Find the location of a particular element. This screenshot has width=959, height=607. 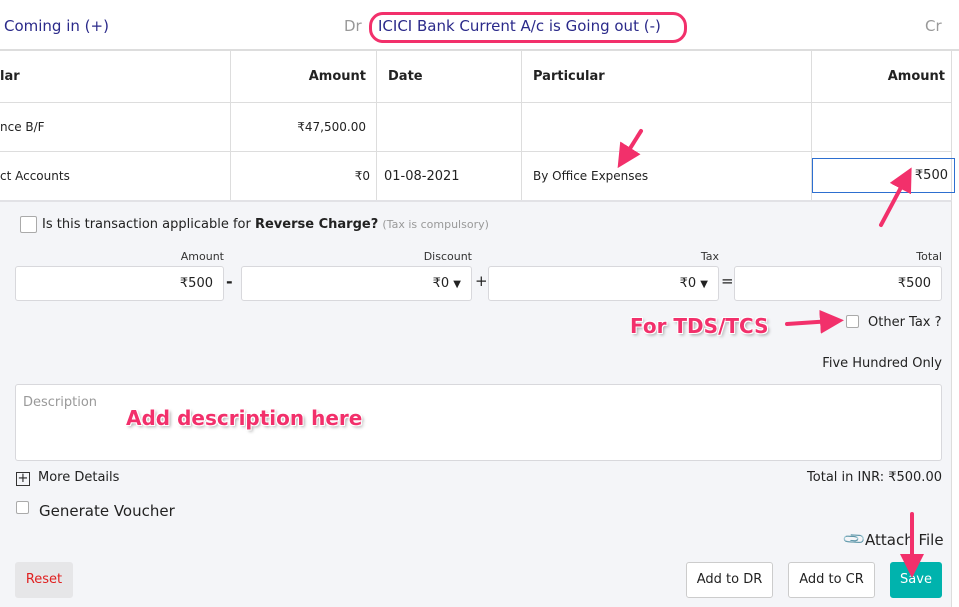

arrow-particular is located at coordinates (630, 149).